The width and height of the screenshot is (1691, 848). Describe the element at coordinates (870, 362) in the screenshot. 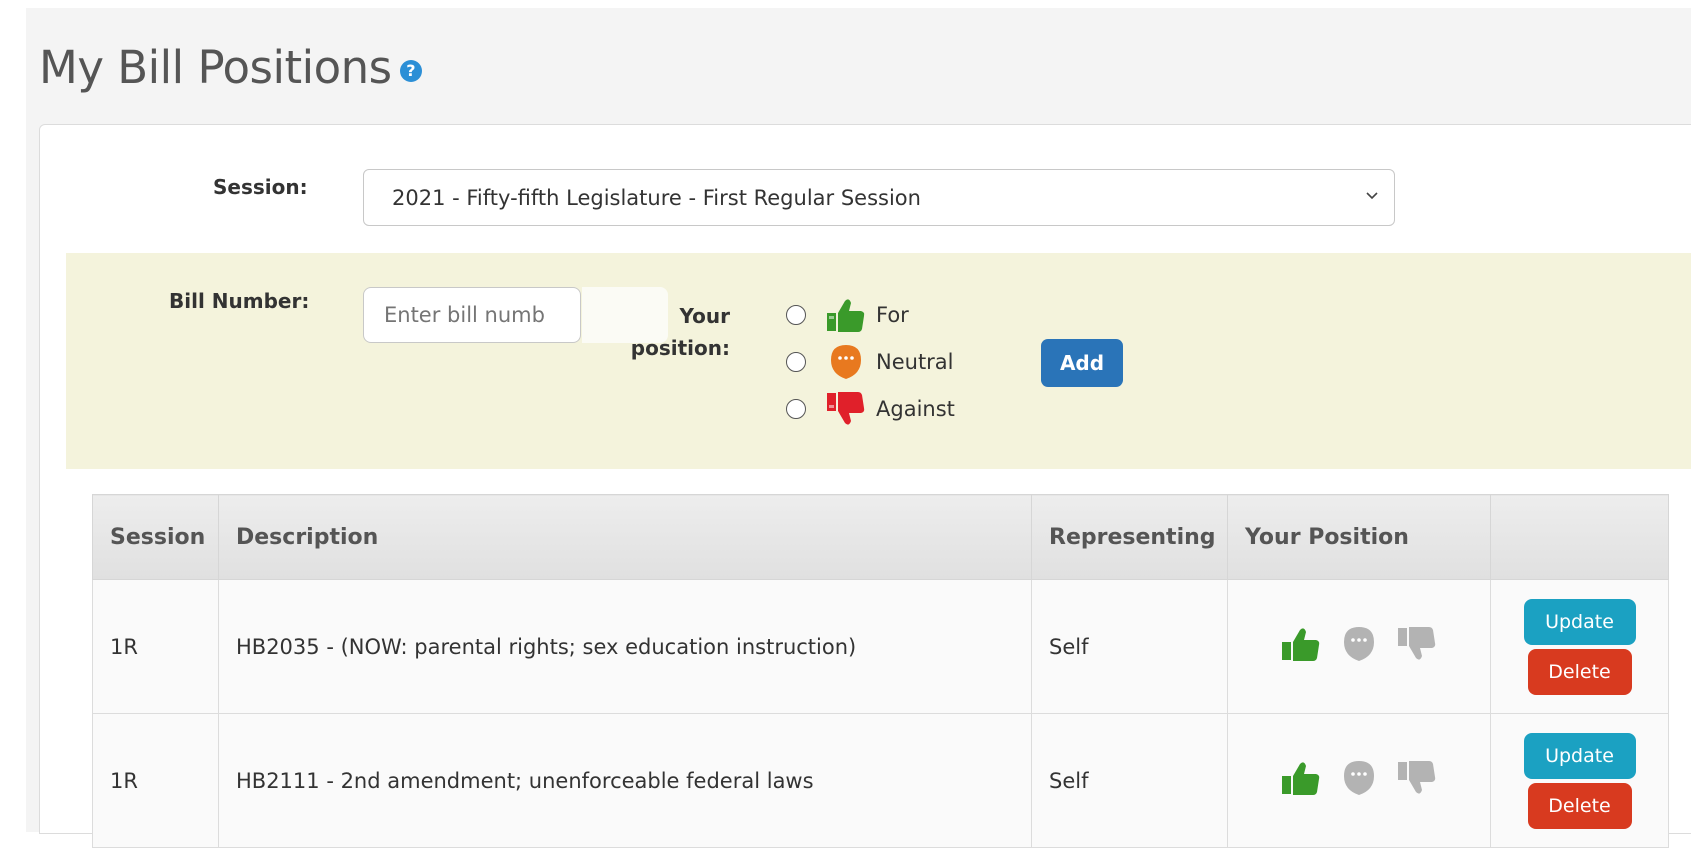

I see `position-option-neutral: Neutral` at that location.